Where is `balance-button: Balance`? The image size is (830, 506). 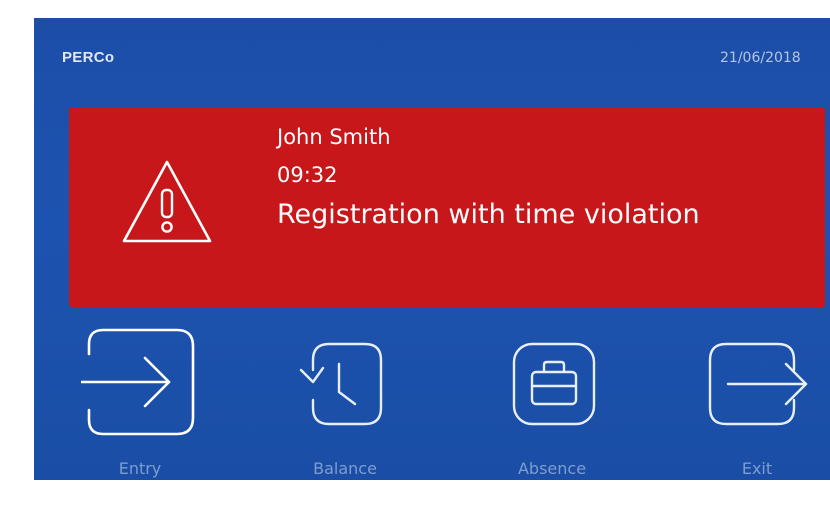 balance-button: Balance is located at coordinates (345, 402).